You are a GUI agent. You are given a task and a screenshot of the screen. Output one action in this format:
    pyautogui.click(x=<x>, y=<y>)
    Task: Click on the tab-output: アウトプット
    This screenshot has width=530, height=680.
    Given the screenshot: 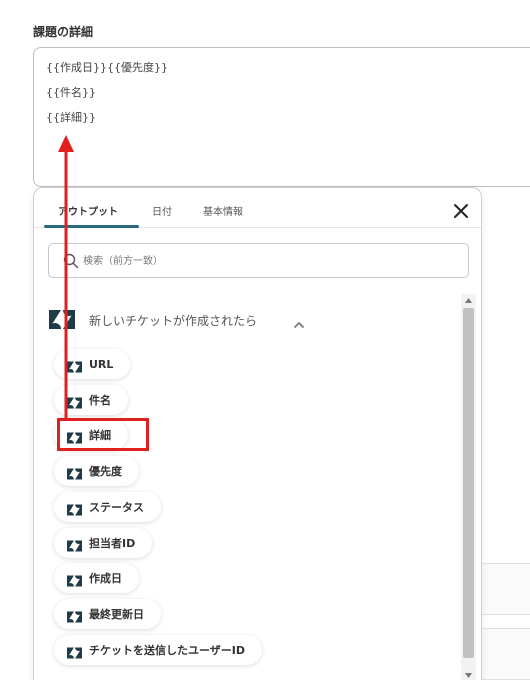 What is the action you would take?
    pyautogui.click(x=88, y=210)
    